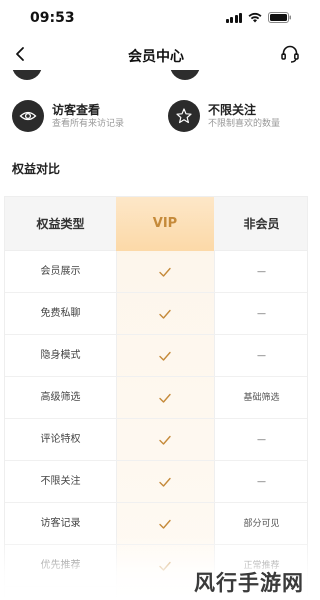 This screenshot has width=320, height=600. What do you see at coordinates (244, 123) in the screenshot?
I see `feature-desc: 不限制喜欢的数量` at bounding box center [244, 123].